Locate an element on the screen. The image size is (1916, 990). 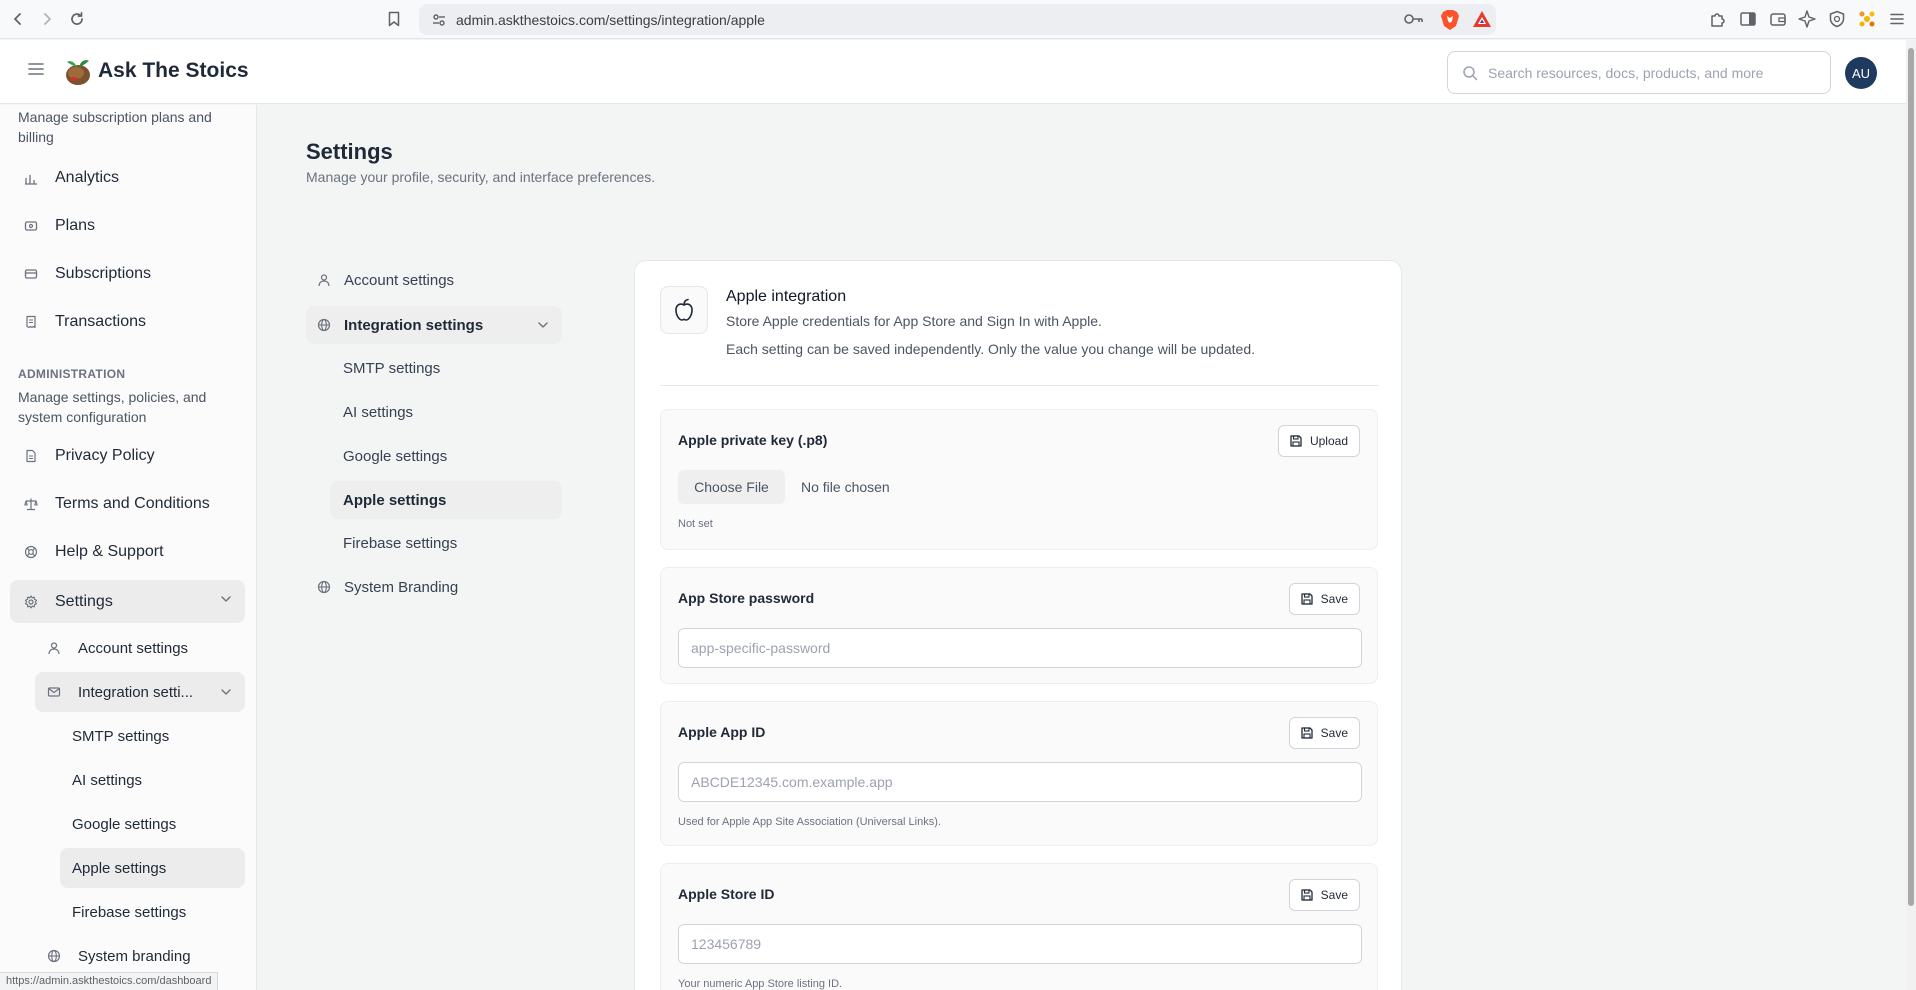
extensions-icon is located at coordinates (1718, 19).